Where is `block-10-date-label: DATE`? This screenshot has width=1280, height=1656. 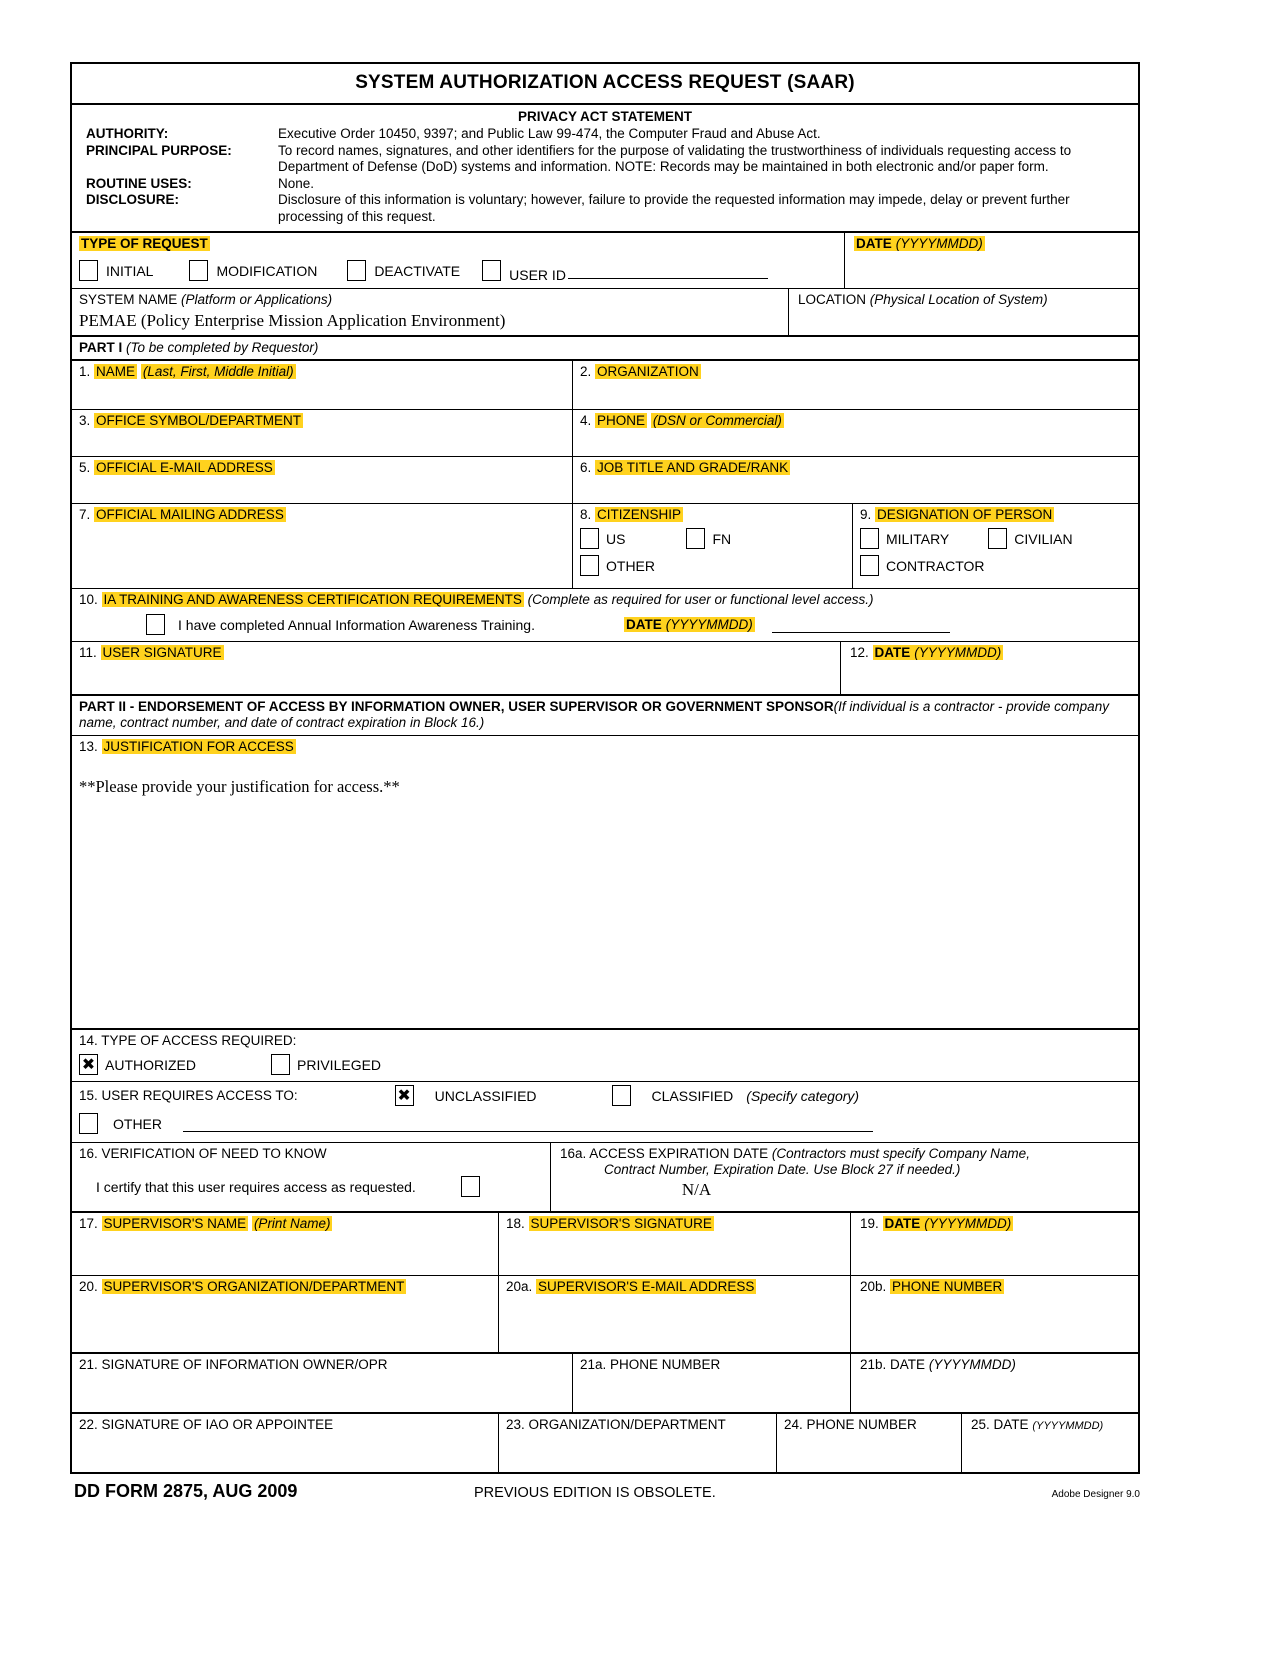
block-10-date-label: DATE is located at coordinates (643, 624).